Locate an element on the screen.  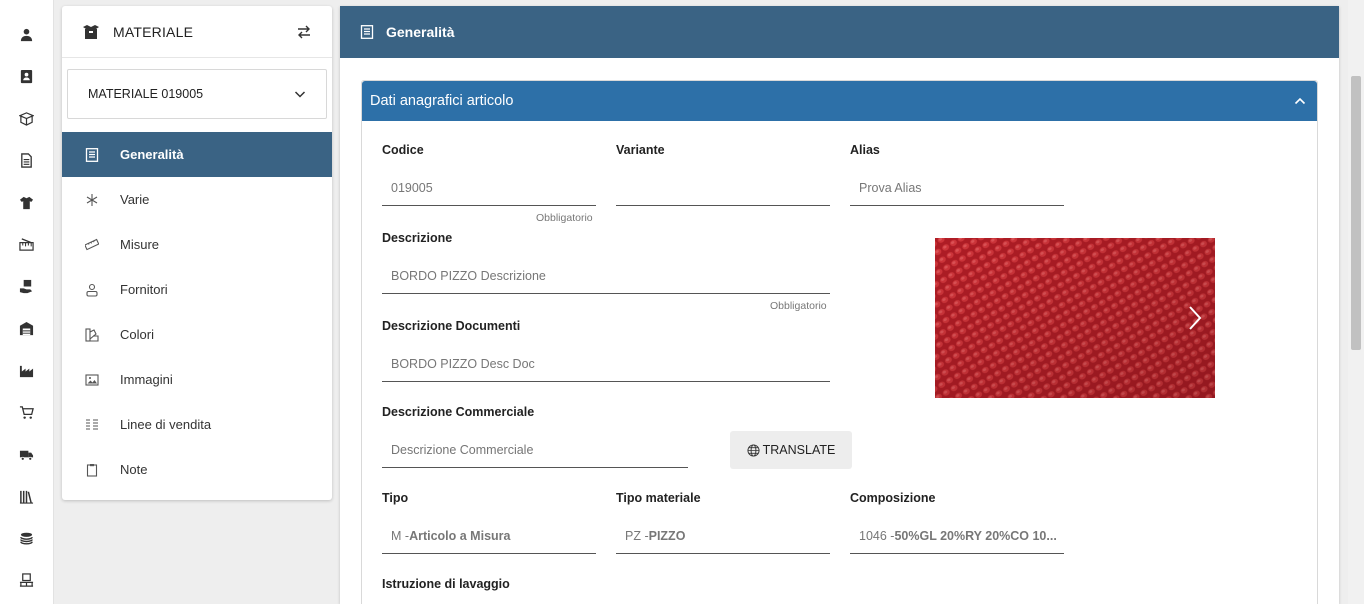
variante-label: Variante is located at coordinates (640, 150).